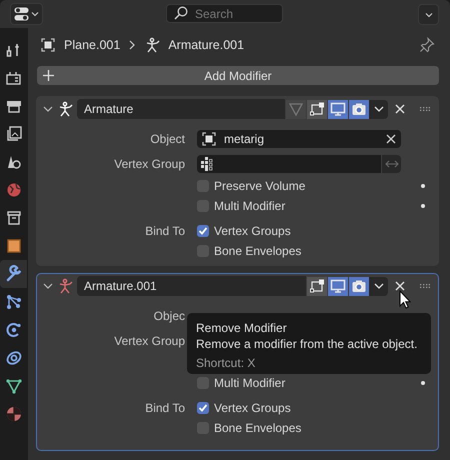  What do you see at coordinates (13, 134) in the screenshot?
I see `image-stack-icon` at bounding box center [13, 134].